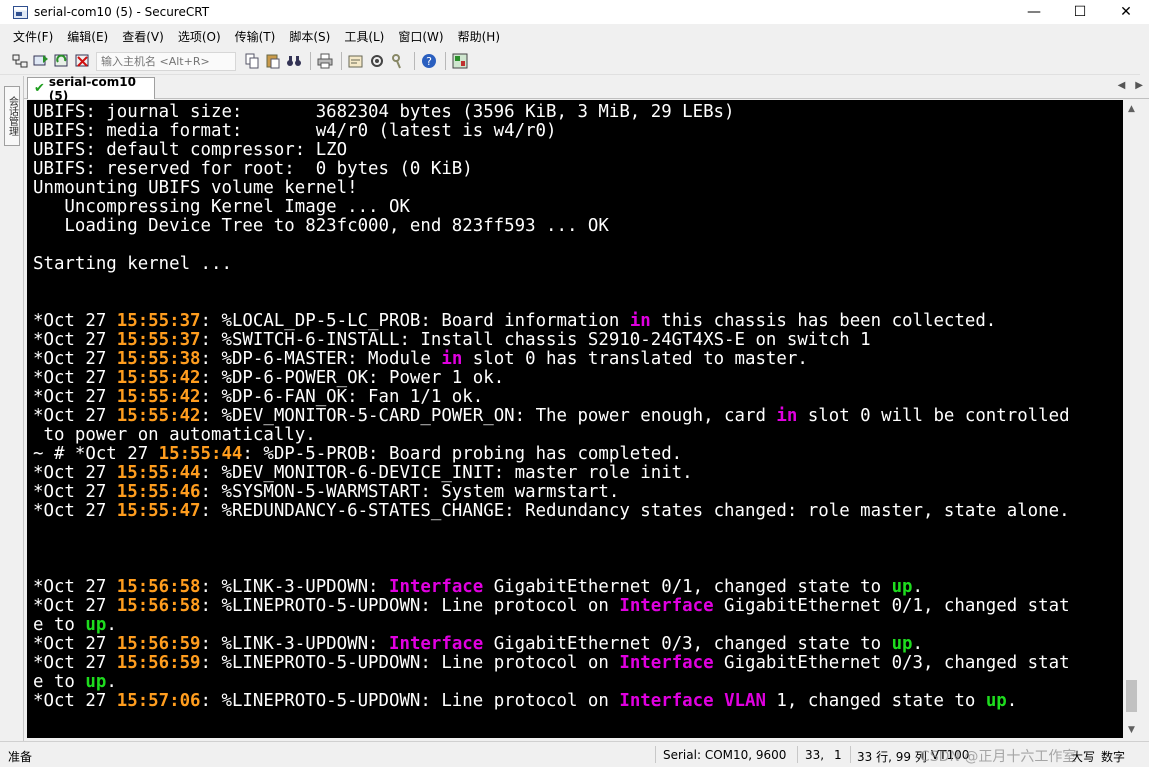 The image size is (1149, 767). I want to click on map-icon, so click(460, 61).